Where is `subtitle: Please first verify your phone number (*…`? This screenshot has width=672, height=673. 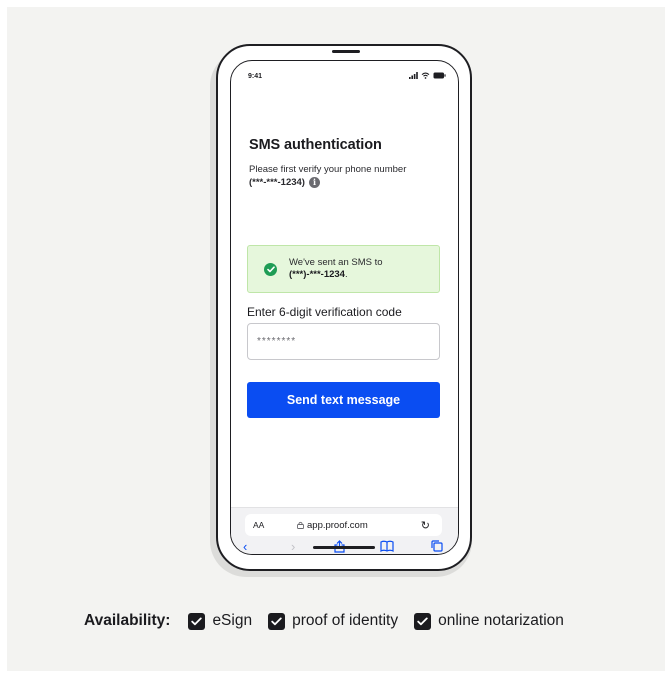 subtitle: Please first verify your phone number (*… is located at coordinates (347, 176).